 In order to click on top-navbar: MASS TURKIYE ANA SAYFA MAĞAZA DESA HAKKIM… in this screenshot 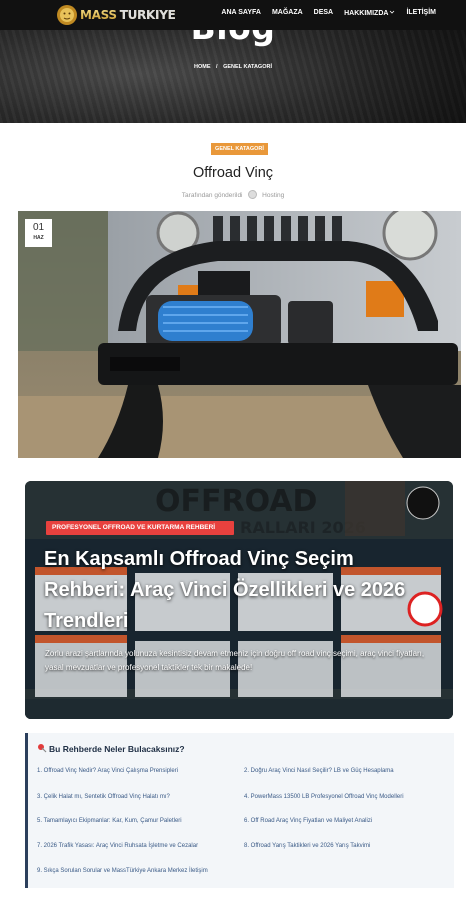, I will do `click(233, 15)`.